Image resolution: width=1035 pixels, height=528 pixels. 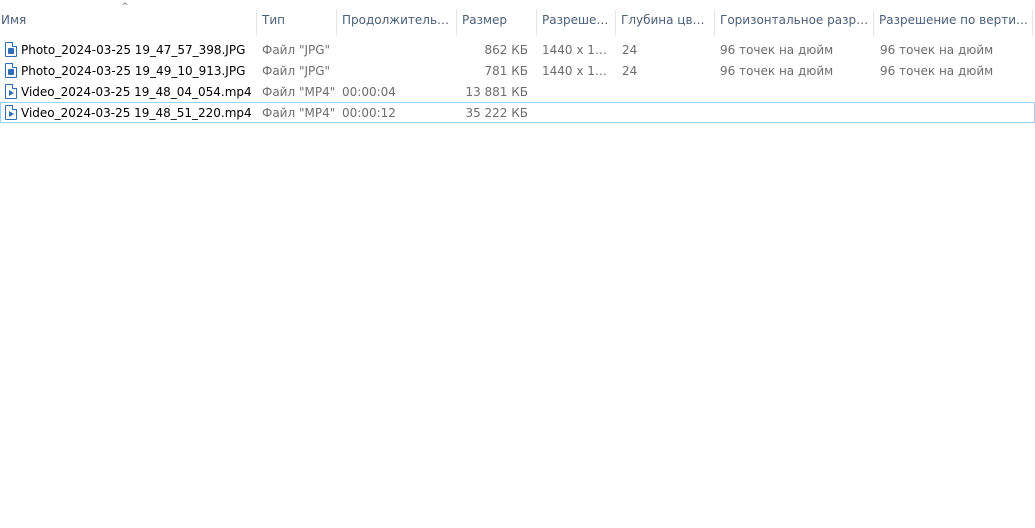 I want to click on column-header-size: Размер, so click(x=496, y=19).